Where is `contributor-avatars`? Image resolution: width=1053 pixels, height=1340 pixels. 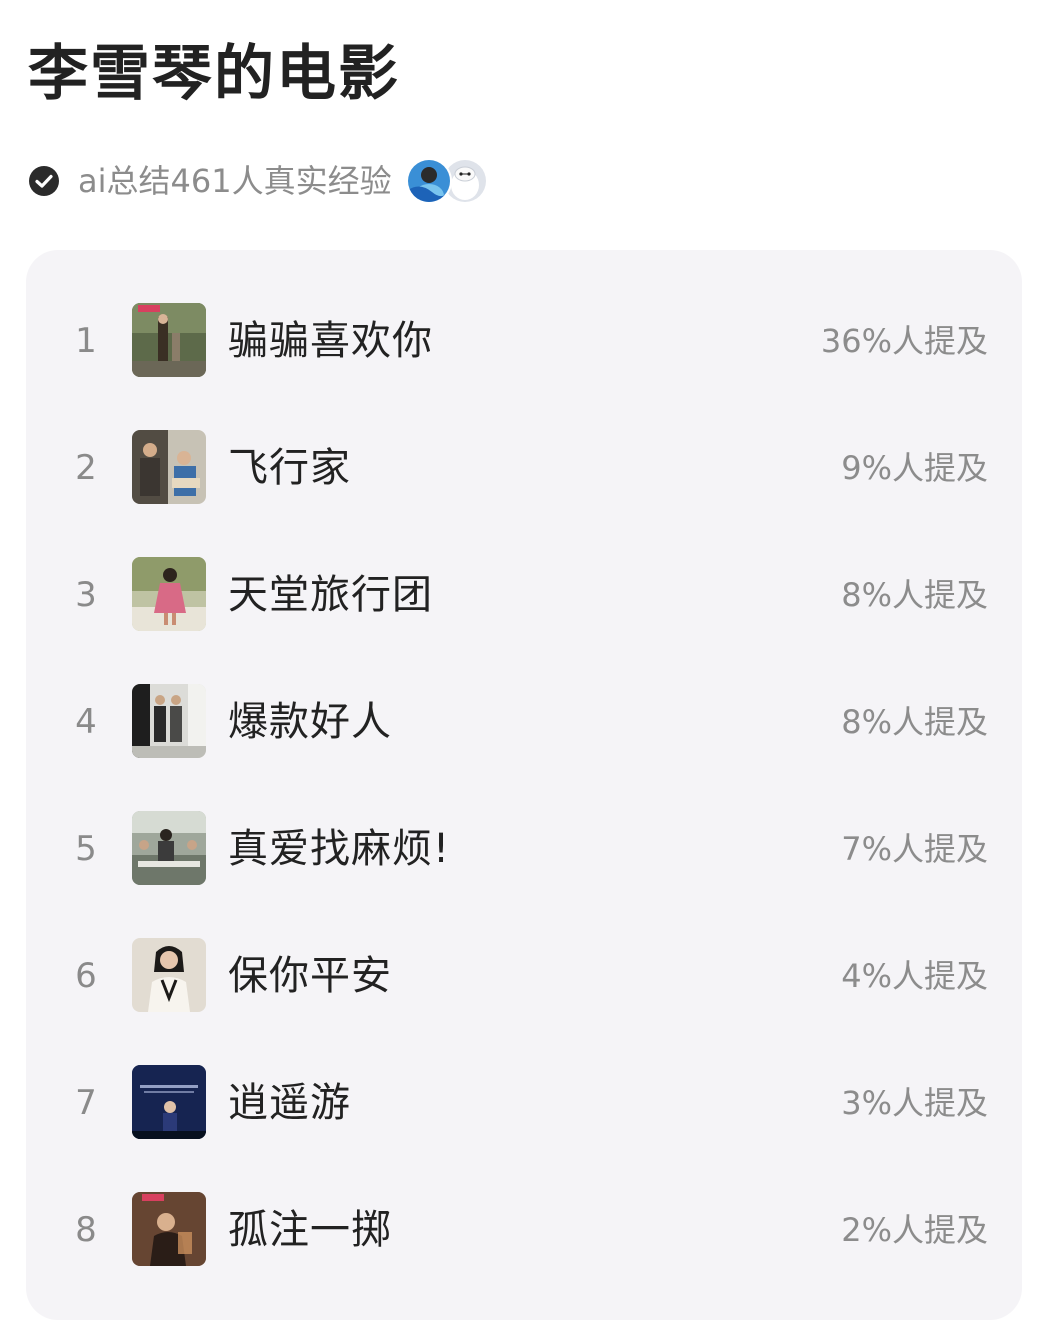
contributor-avatars is located at coordinates (446, 181).